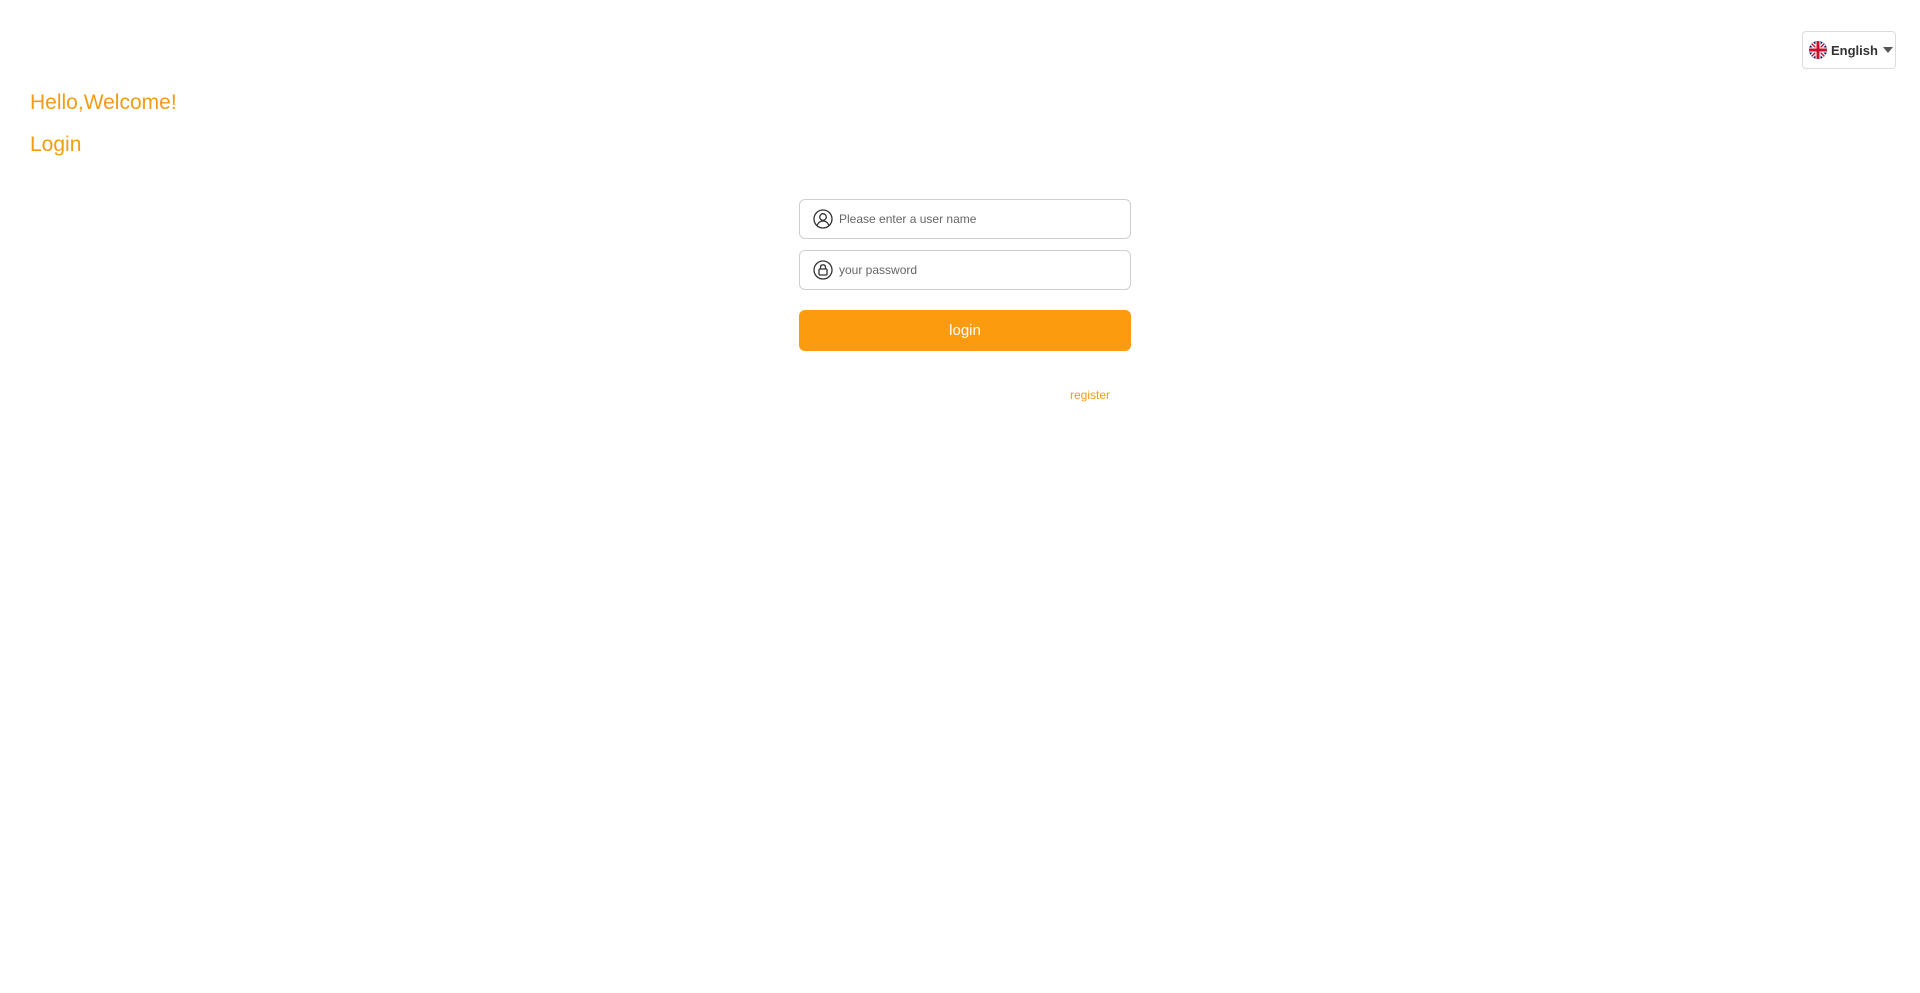  I want to click on lock-icon, so click(823, 270).